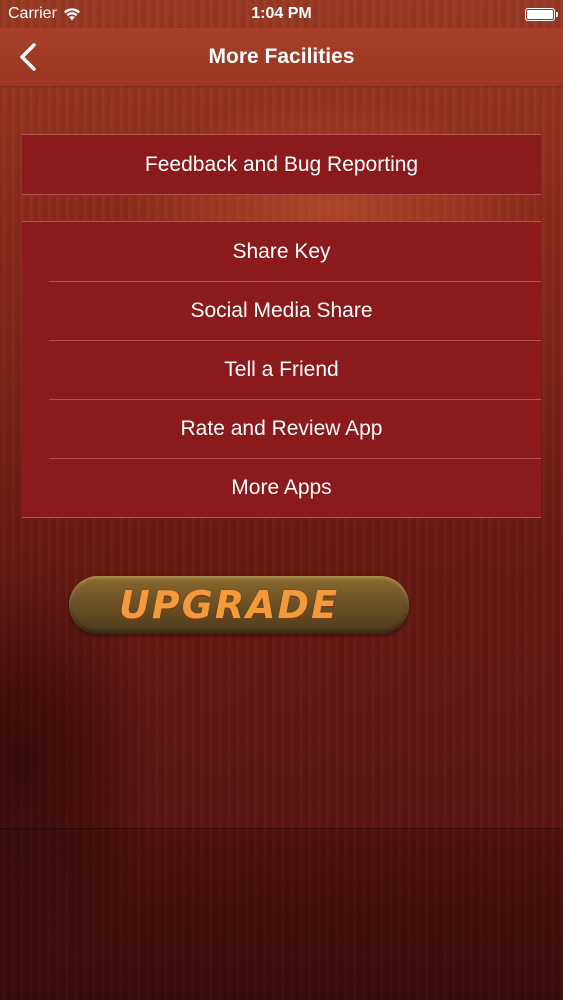  What do you see at coordinates (281, 251) in the screenshot?
I see `menu-item-share-key: Share Key` at bounding box center [281, 251].